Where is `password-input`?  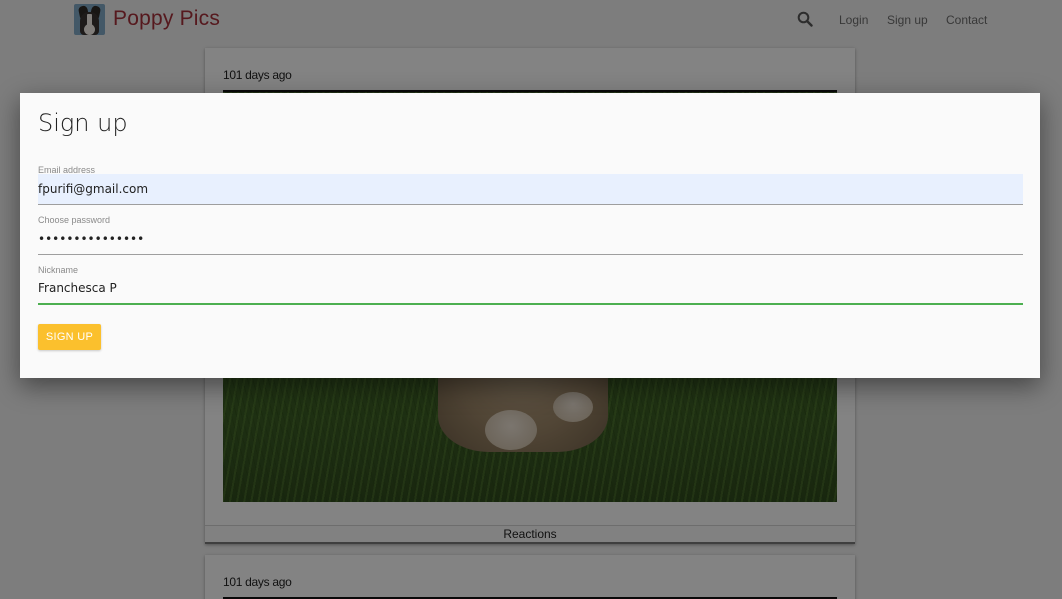 password-input is located at coordinates (530, 239).